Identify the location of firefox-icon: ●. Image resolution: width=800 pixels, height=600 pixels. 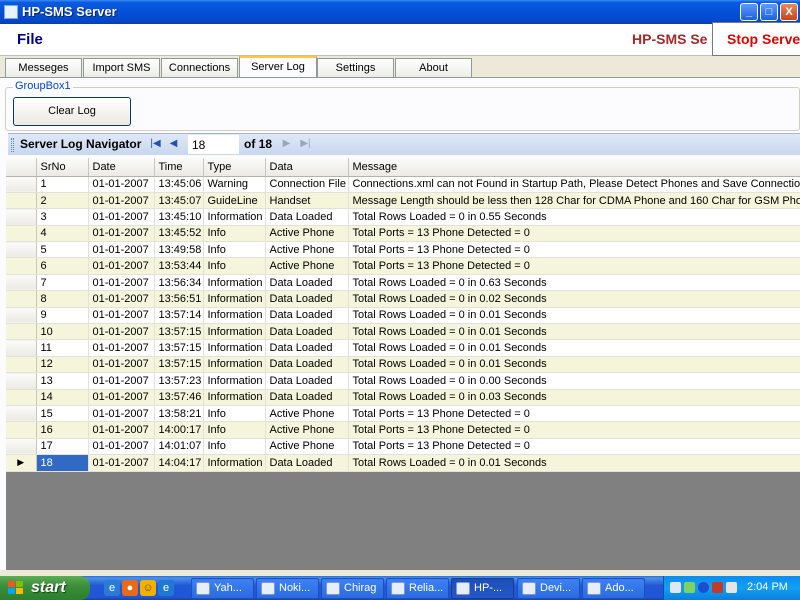
(130, 588).